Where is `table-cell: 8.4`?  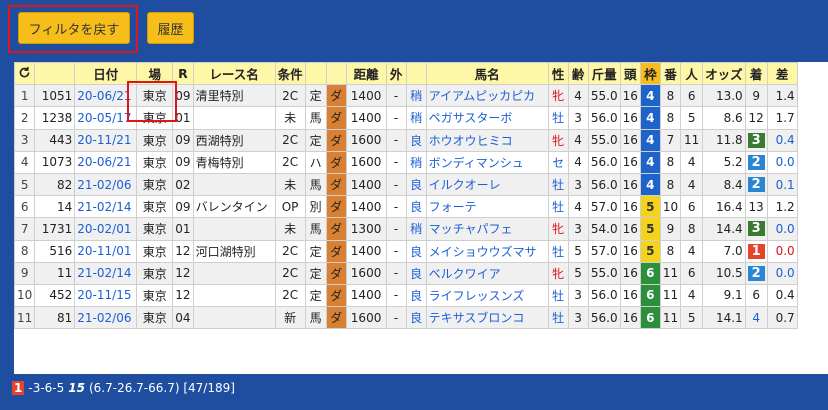 table-cell: 8.4 is located at coordinates (724, 184).